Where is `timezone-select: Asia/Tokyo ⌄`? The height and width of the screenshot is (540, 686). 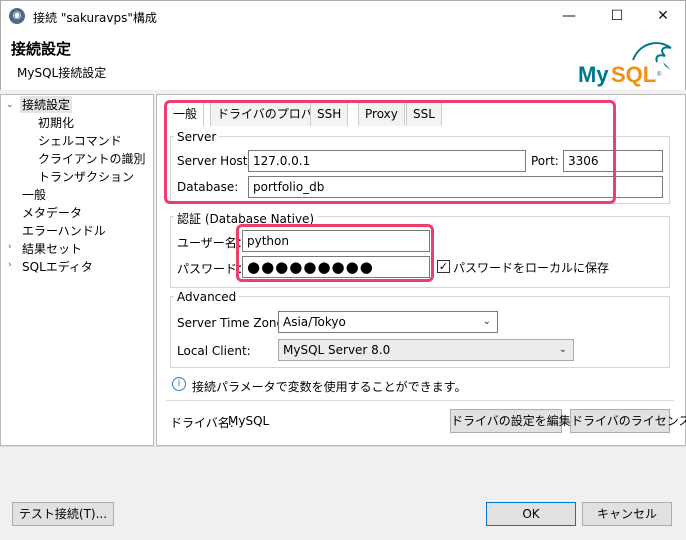
timezone-select: Asia/Tokyo ⌄ is located at coordinates (388, 322).